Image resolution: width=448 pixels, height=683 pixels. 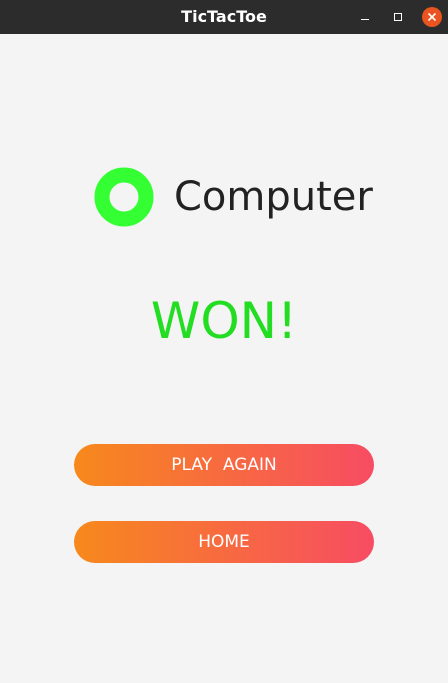 What do you see at coordinates (224, 465) in the screenshot?
I see `play-again-button: PLAY AGAIN` at bounding box center [224, 465].